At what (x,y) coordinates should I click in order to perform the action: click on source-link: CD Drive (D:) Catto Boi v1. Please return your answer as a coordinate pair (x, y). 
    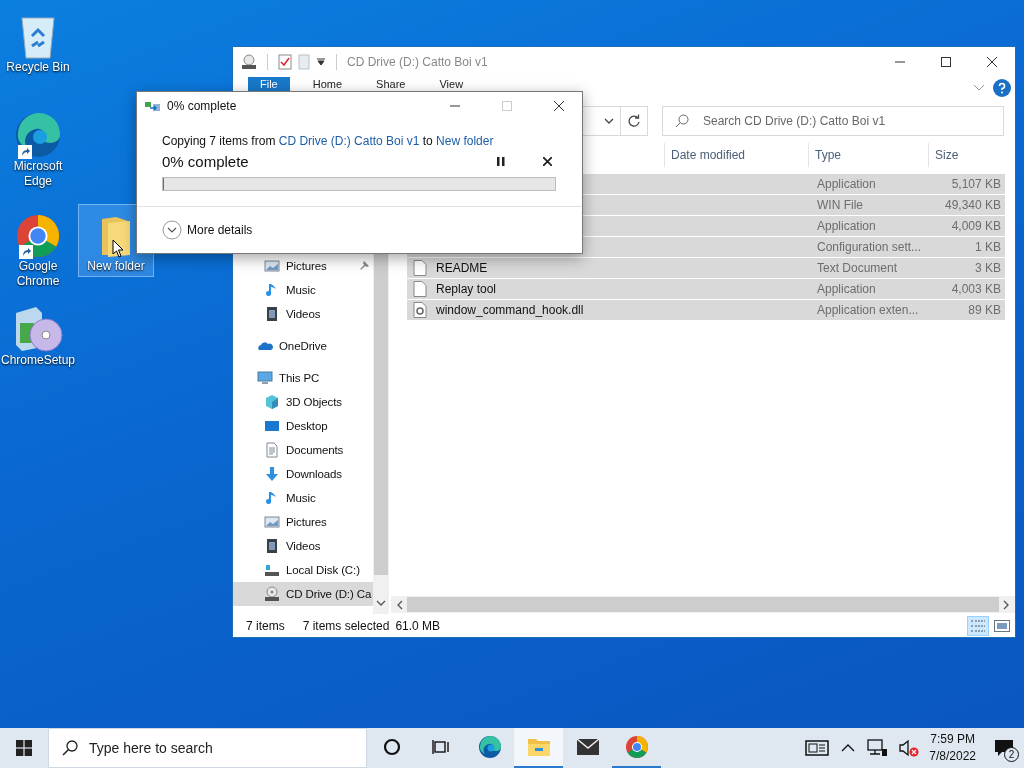
    Looking at the image, I should click on (349, 141).